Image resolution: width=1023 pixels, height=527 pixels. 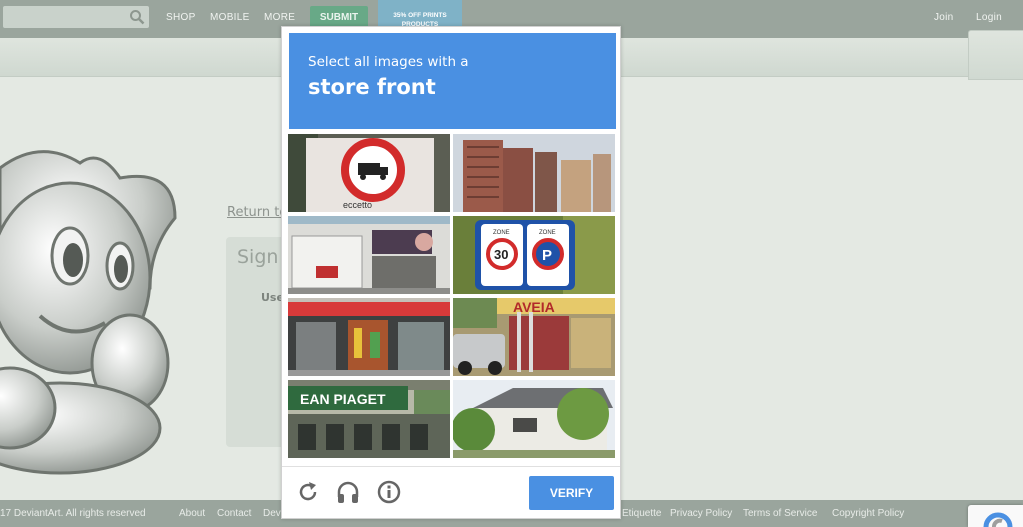 I want to click on captcha-tile-1: eccetto, so click(x=369, y=173).